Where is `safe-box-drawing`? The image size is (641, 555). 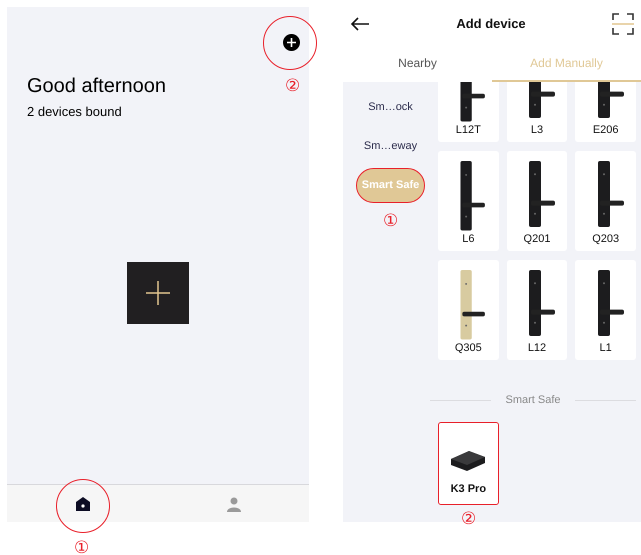 safe-box-drawing is located at coordinates (468, 461).